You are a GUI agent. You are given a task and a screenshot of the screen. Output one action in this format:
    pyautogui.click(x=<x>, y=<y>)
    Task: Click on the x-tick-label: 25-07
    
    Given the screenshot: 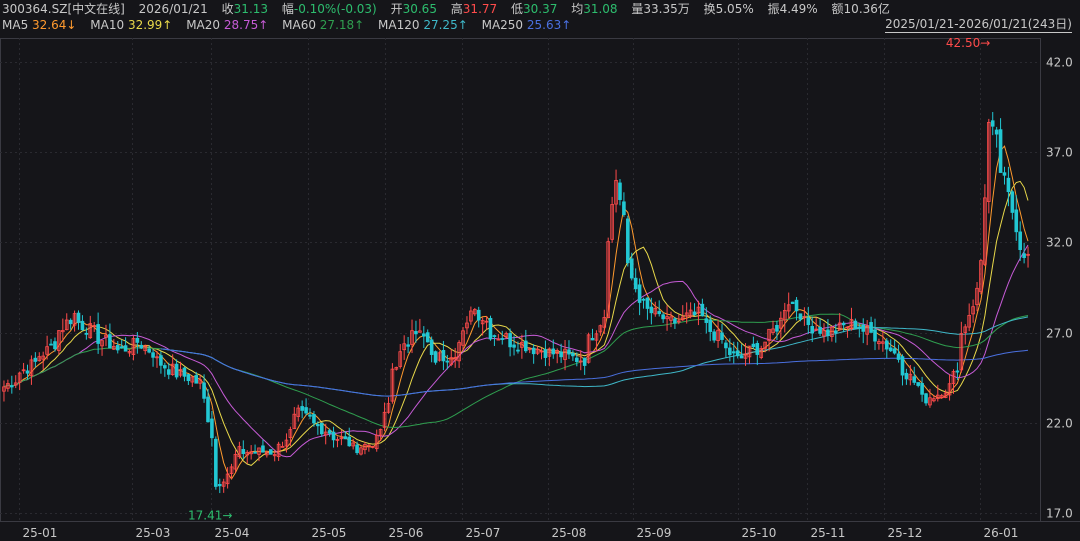 What is the action you would take?
    pyautogui.click(x=483, y=533)
    